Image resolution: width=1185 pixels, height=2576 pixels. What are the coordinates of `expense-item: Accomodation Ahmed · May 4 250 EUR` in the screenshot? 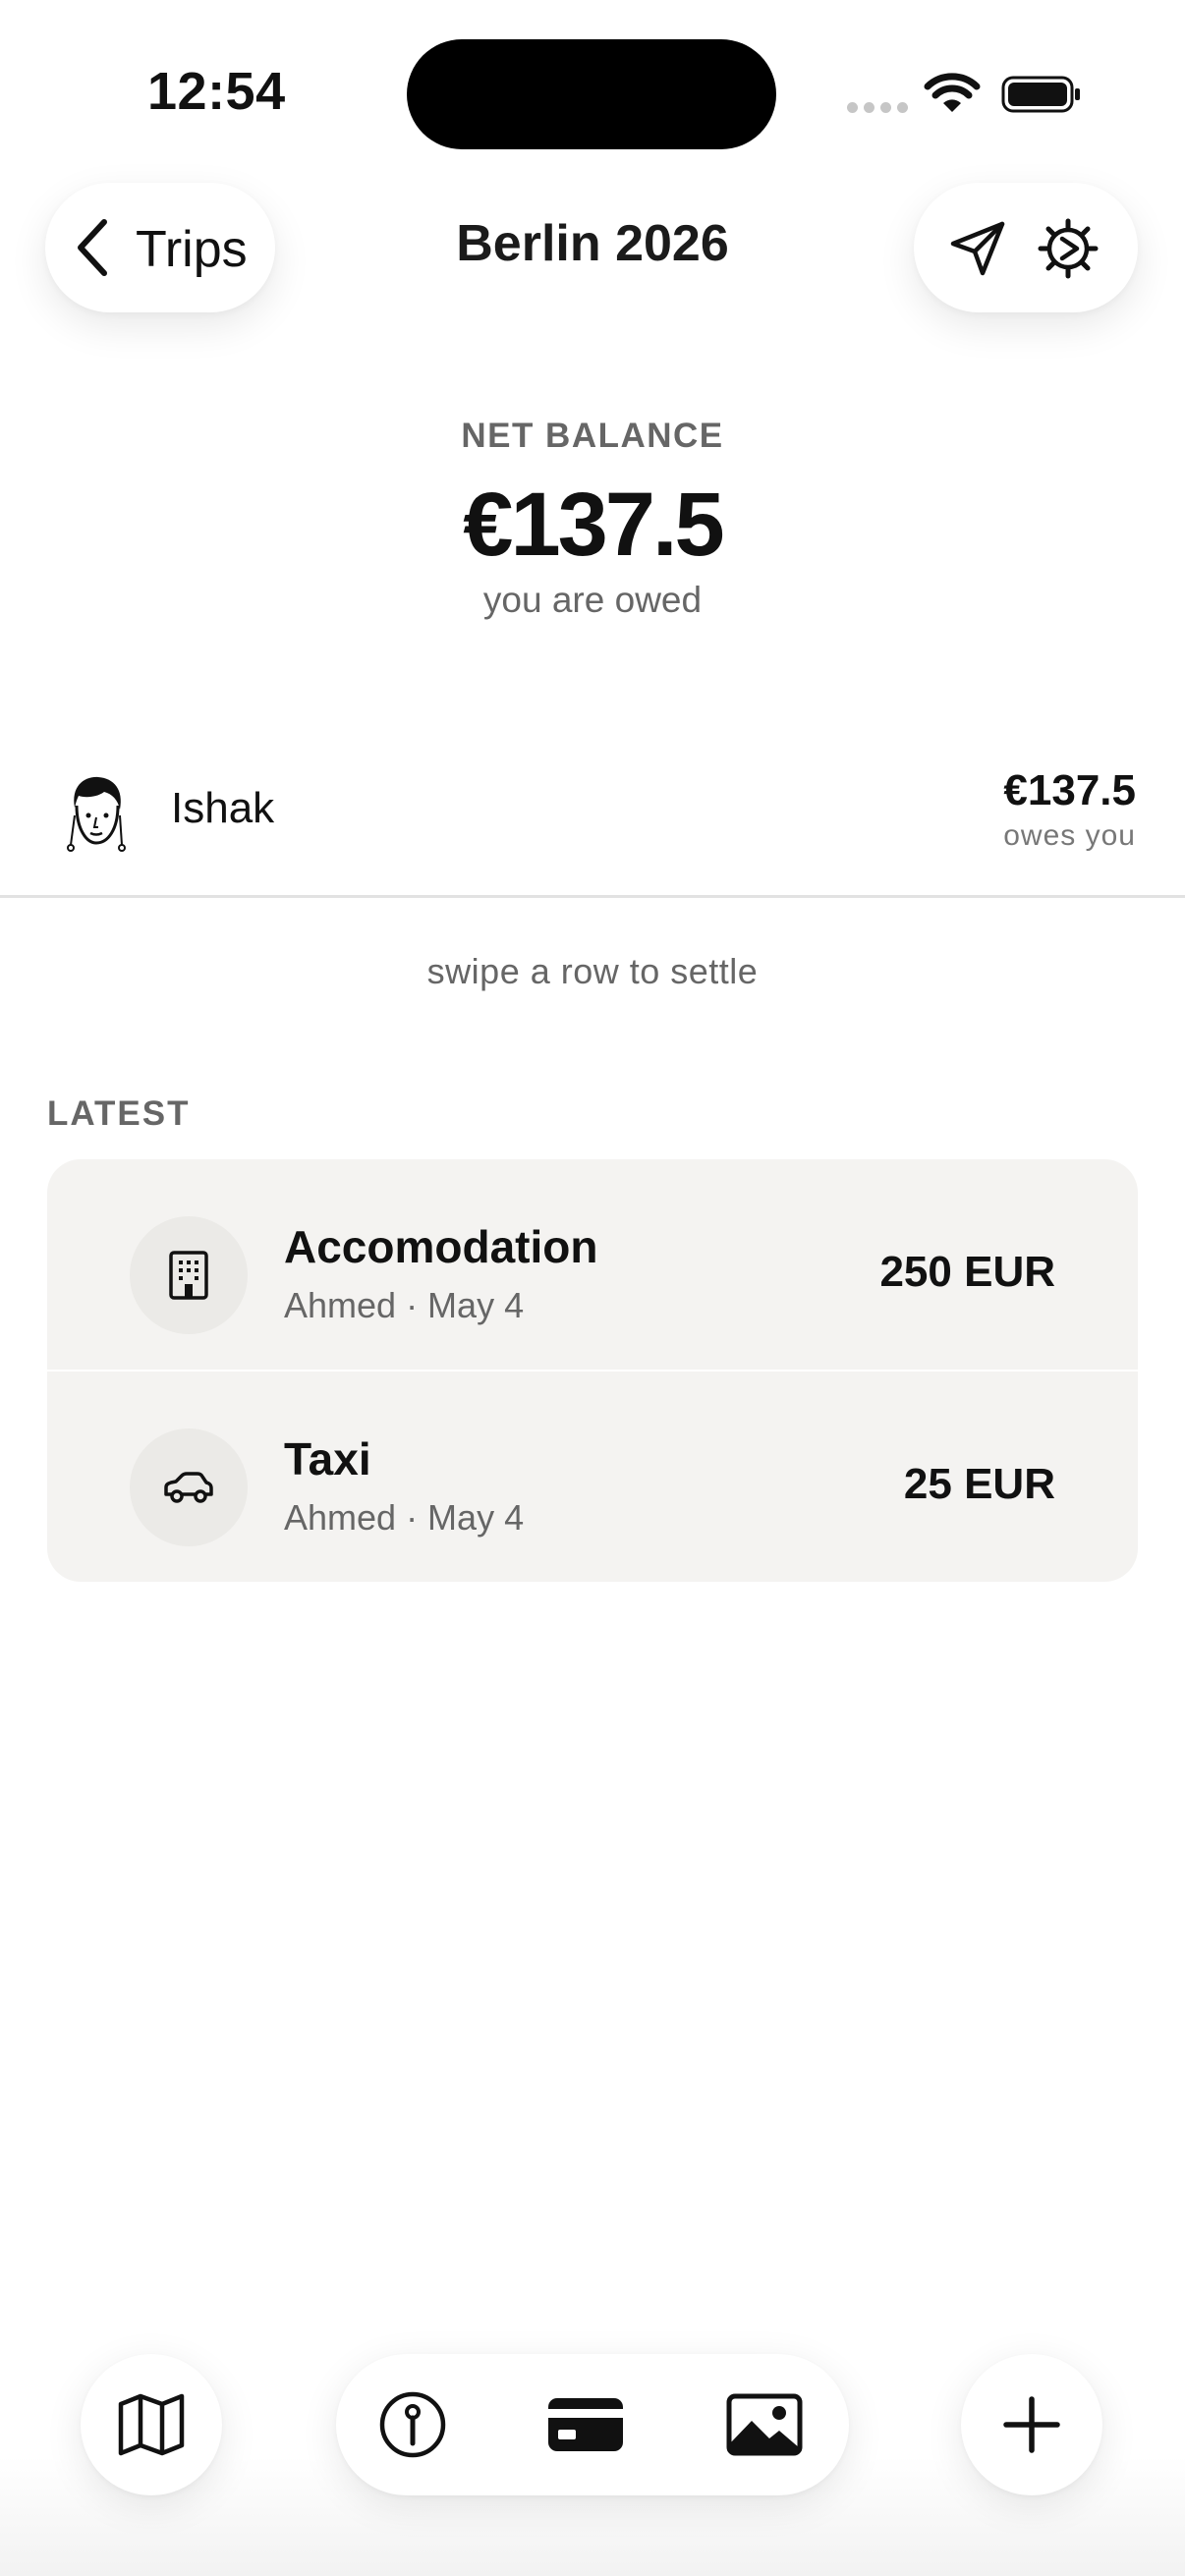 It's located at (592, 1264).